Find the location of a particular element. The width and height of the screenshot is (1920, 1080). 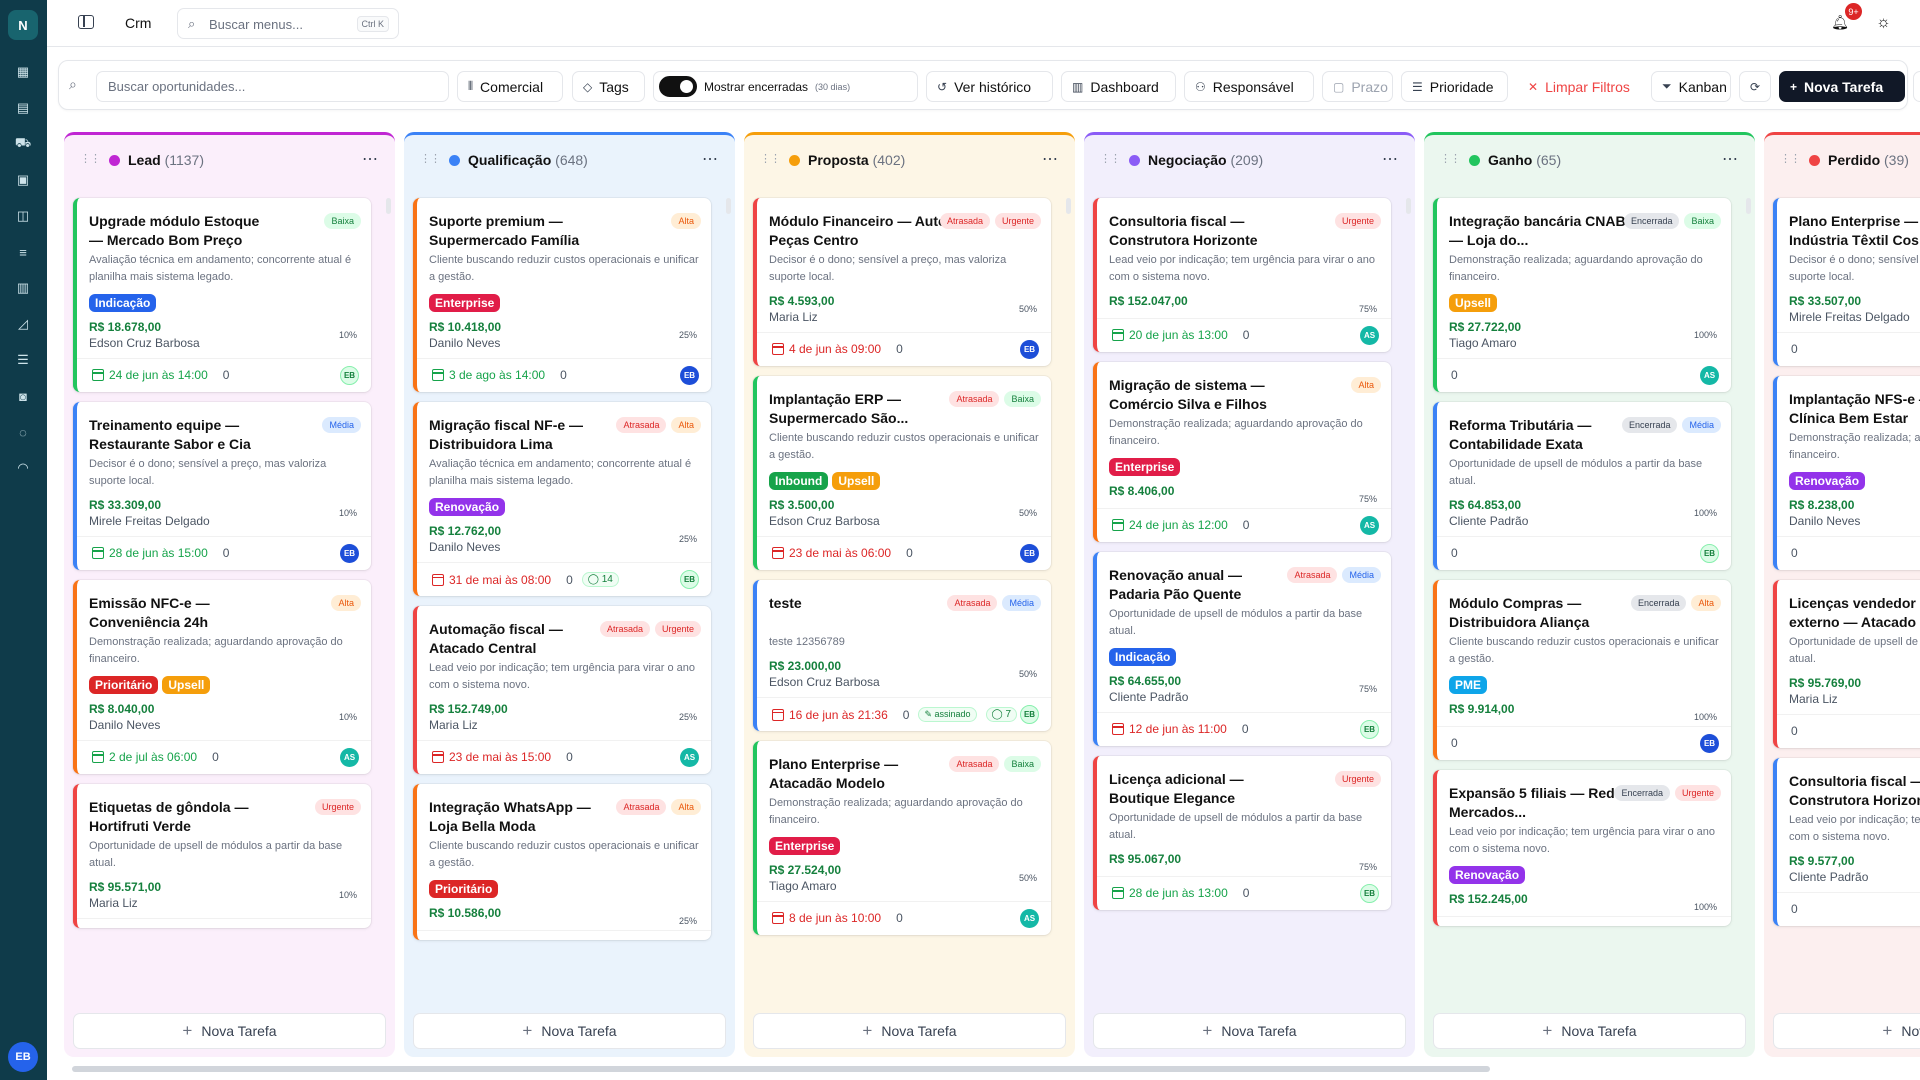

sidebar-toggle-icon is located at coordinates (86, 22).